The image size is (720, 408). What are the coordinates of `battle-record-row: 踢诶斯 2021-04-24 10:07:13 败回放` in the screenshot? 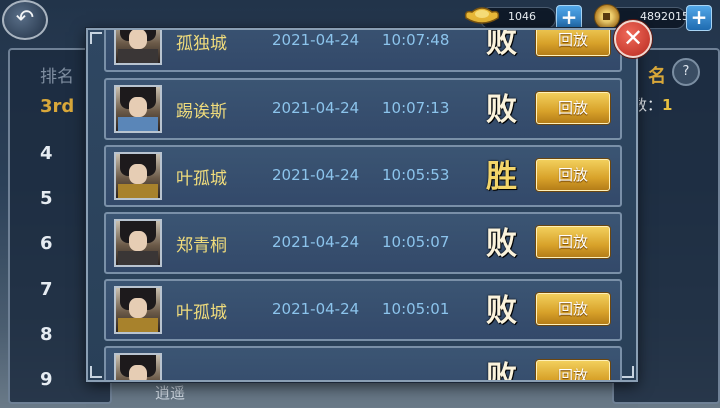 It's located at (363, 109).